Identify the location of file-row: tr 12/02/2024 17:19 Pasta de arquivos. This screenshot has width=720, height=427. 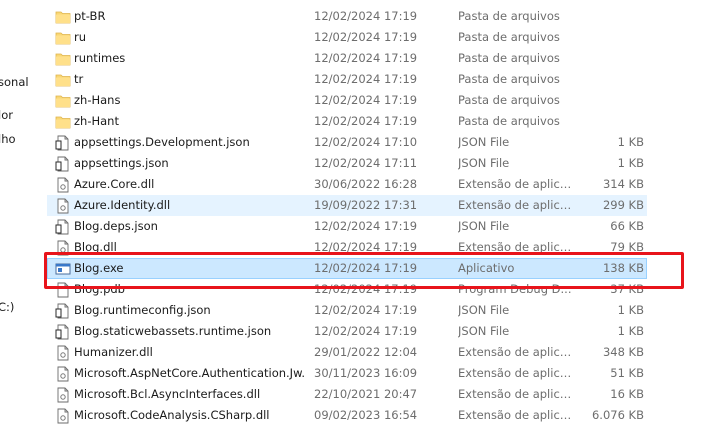
(347, 79).